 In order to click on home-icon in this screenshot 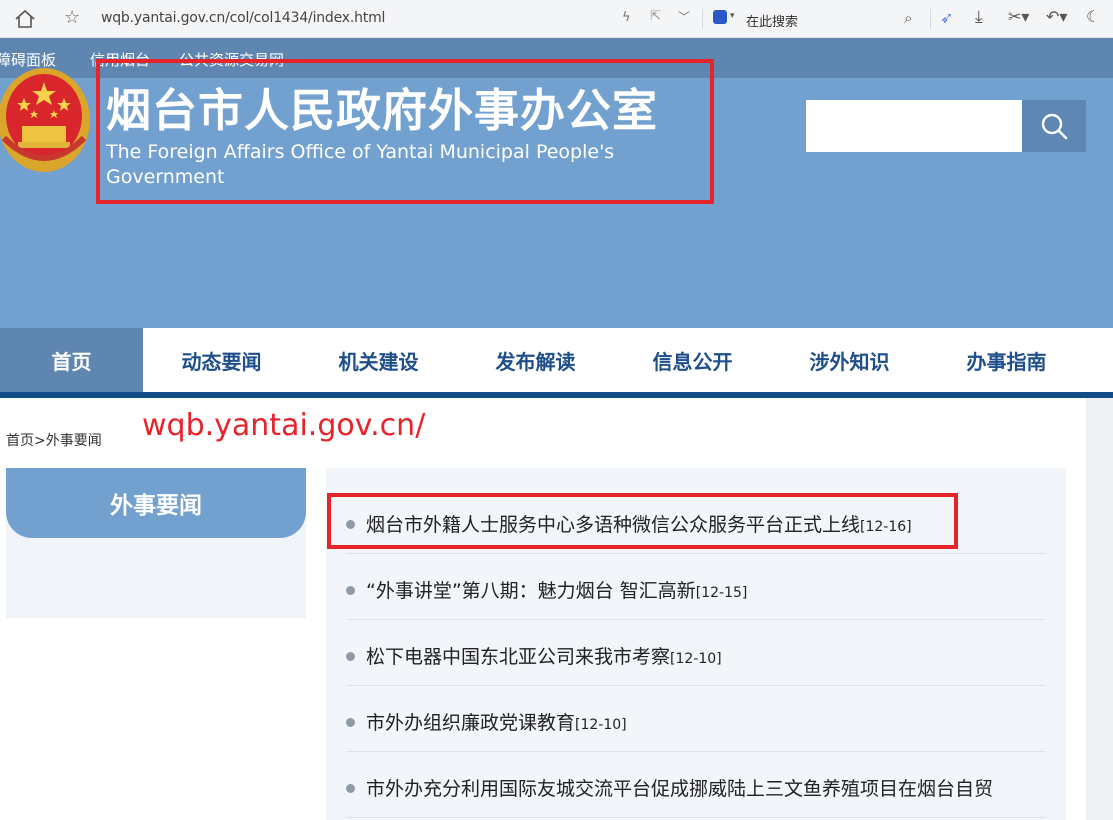, I will do `click(25, 19)`.